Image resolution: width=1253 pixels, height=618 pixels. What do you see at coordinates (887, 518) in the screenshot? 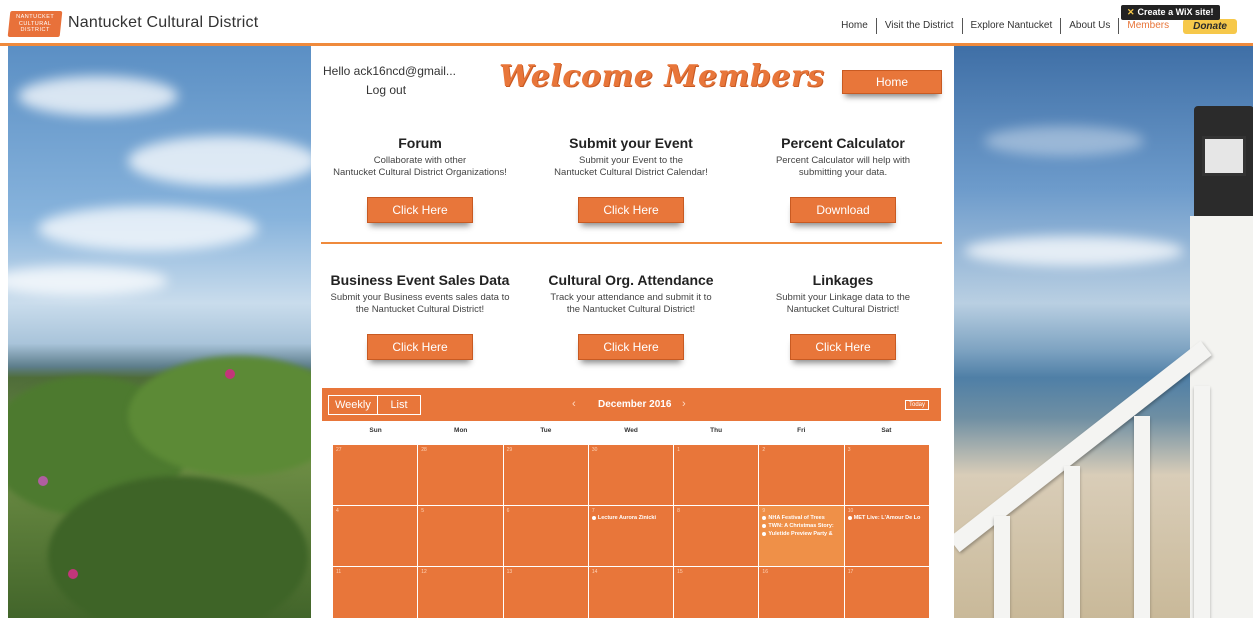
I see `calendar-event: MET Live: L'Amour De Lo` at bounding box center [887, 518].